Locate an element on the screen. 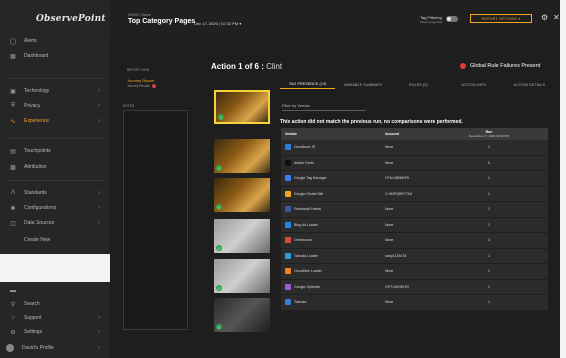  journey-results: Journey Results is located at coordinates (141, 86).